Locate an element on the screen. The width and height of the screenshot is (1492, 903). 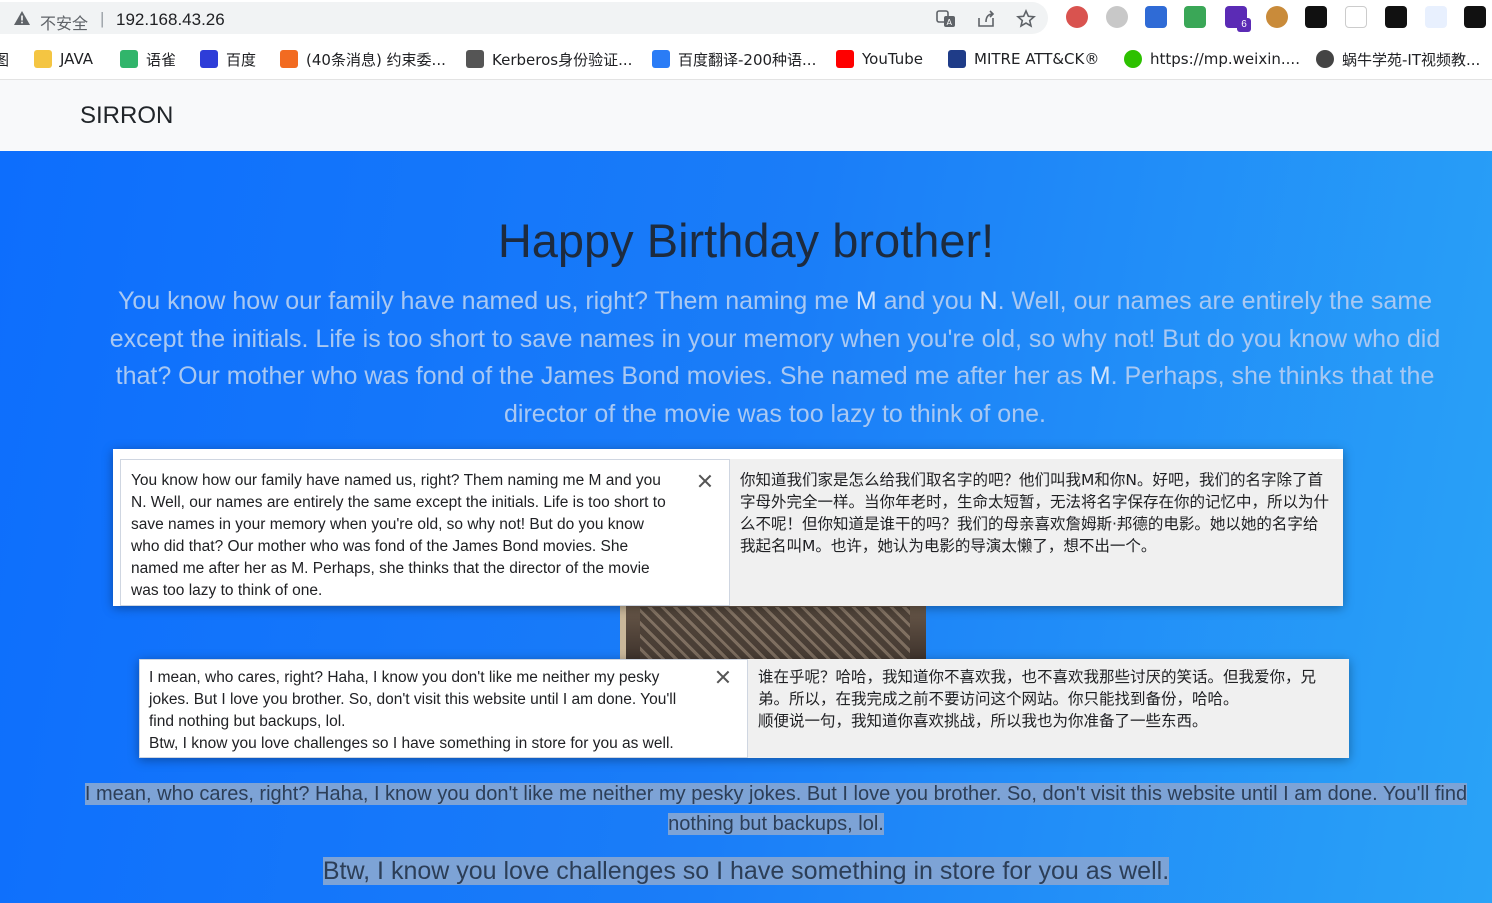
wechat-icon is located at coordinates (1133, 59).